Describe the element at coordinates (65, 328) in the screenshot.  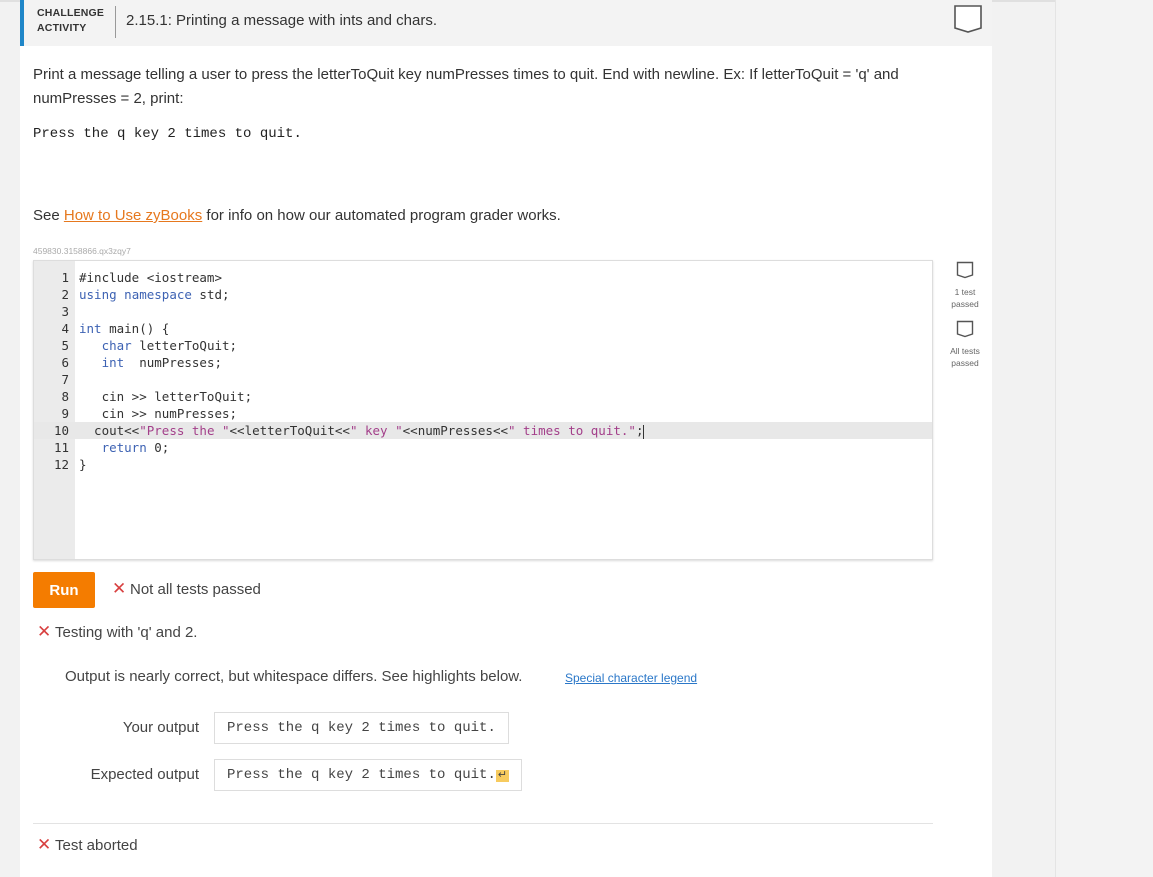
I see `line-number: 4` at that location.